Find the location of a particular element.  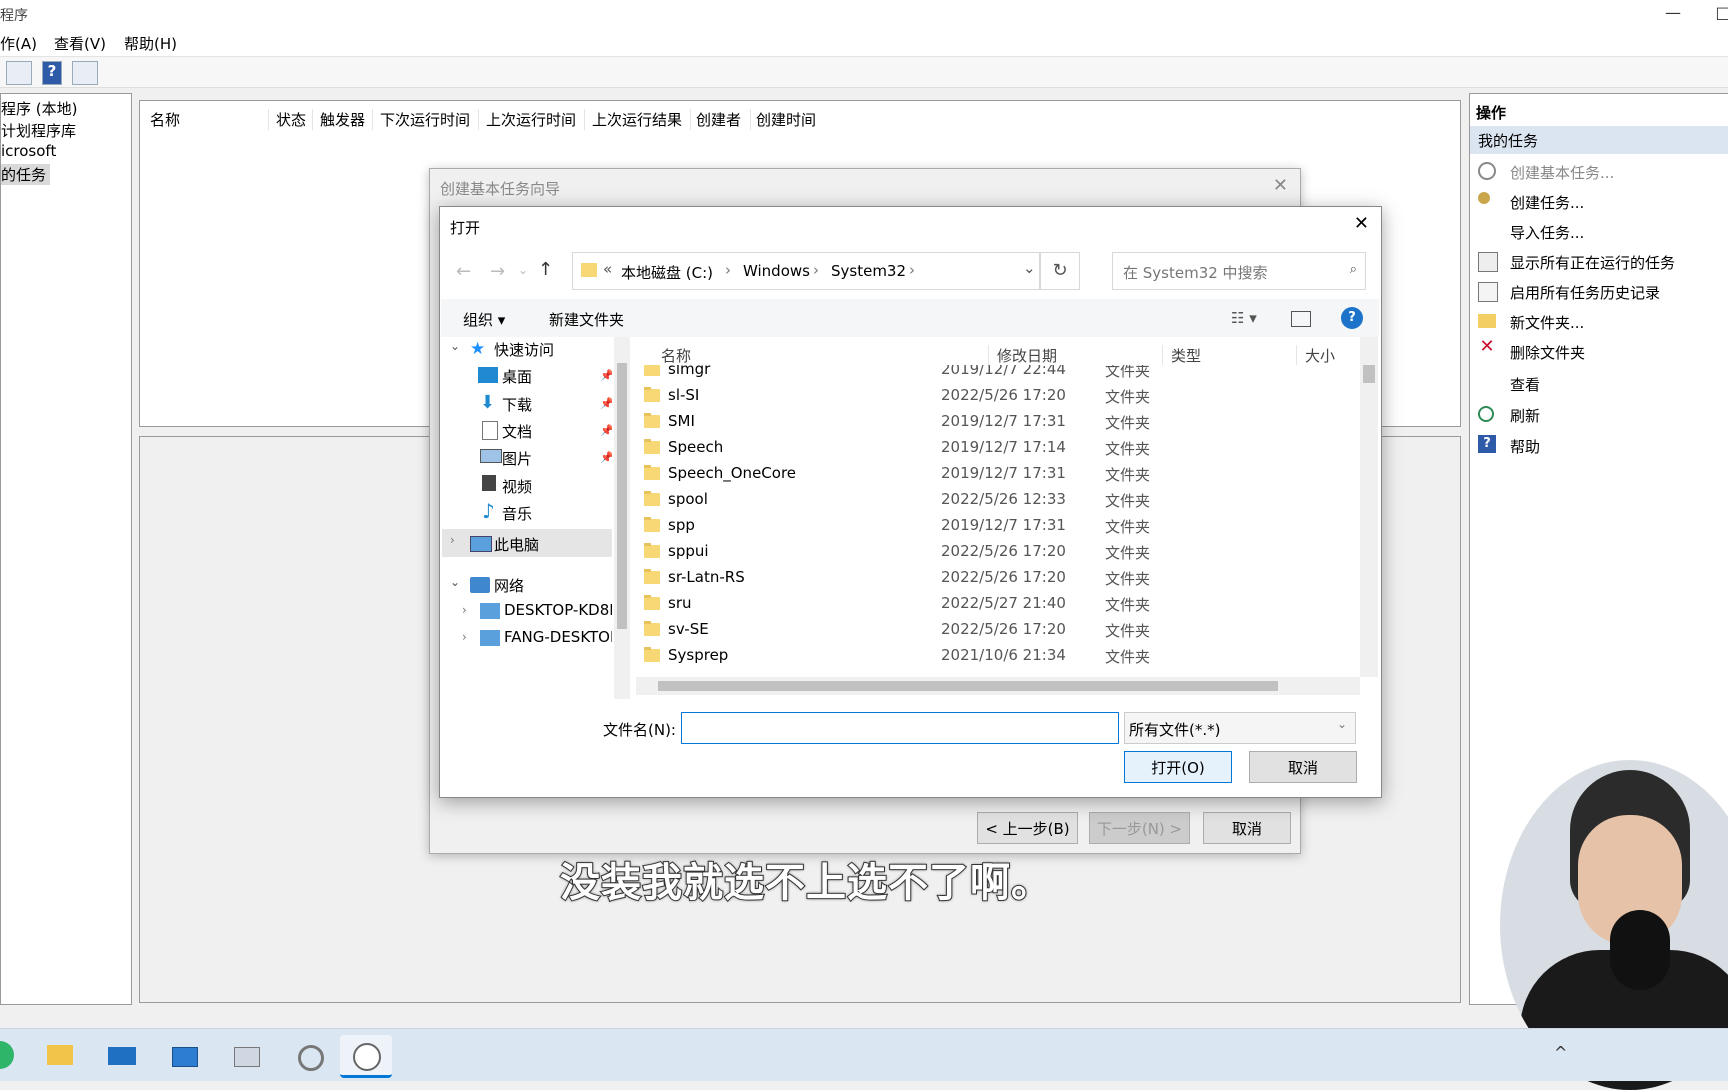

path-prefix: « is located at coordinates (607, 269).